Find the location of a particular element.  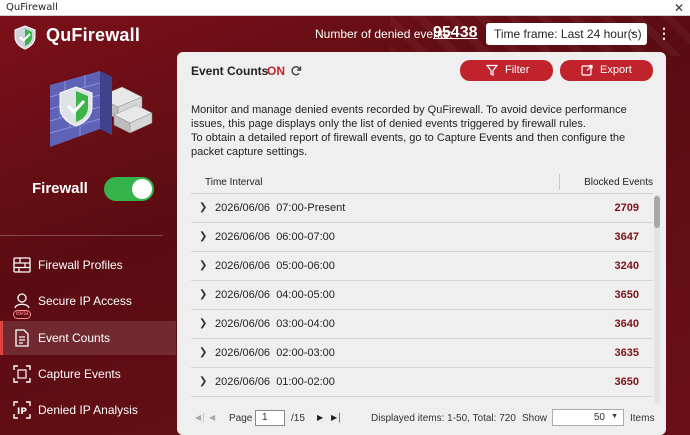

row-blocked-count: 3647 is located at coordinates (626, 237).